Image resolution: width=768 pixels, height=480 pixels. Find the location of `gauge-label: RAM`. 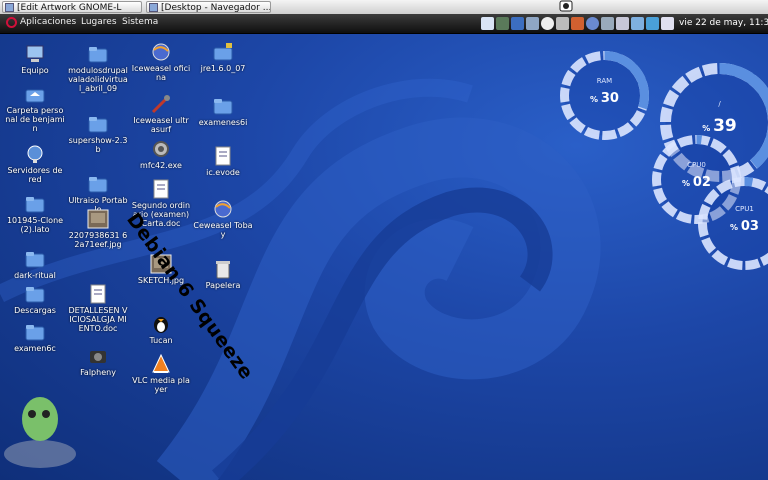

gauge-label: RAM is located at coordinates (604, 80).